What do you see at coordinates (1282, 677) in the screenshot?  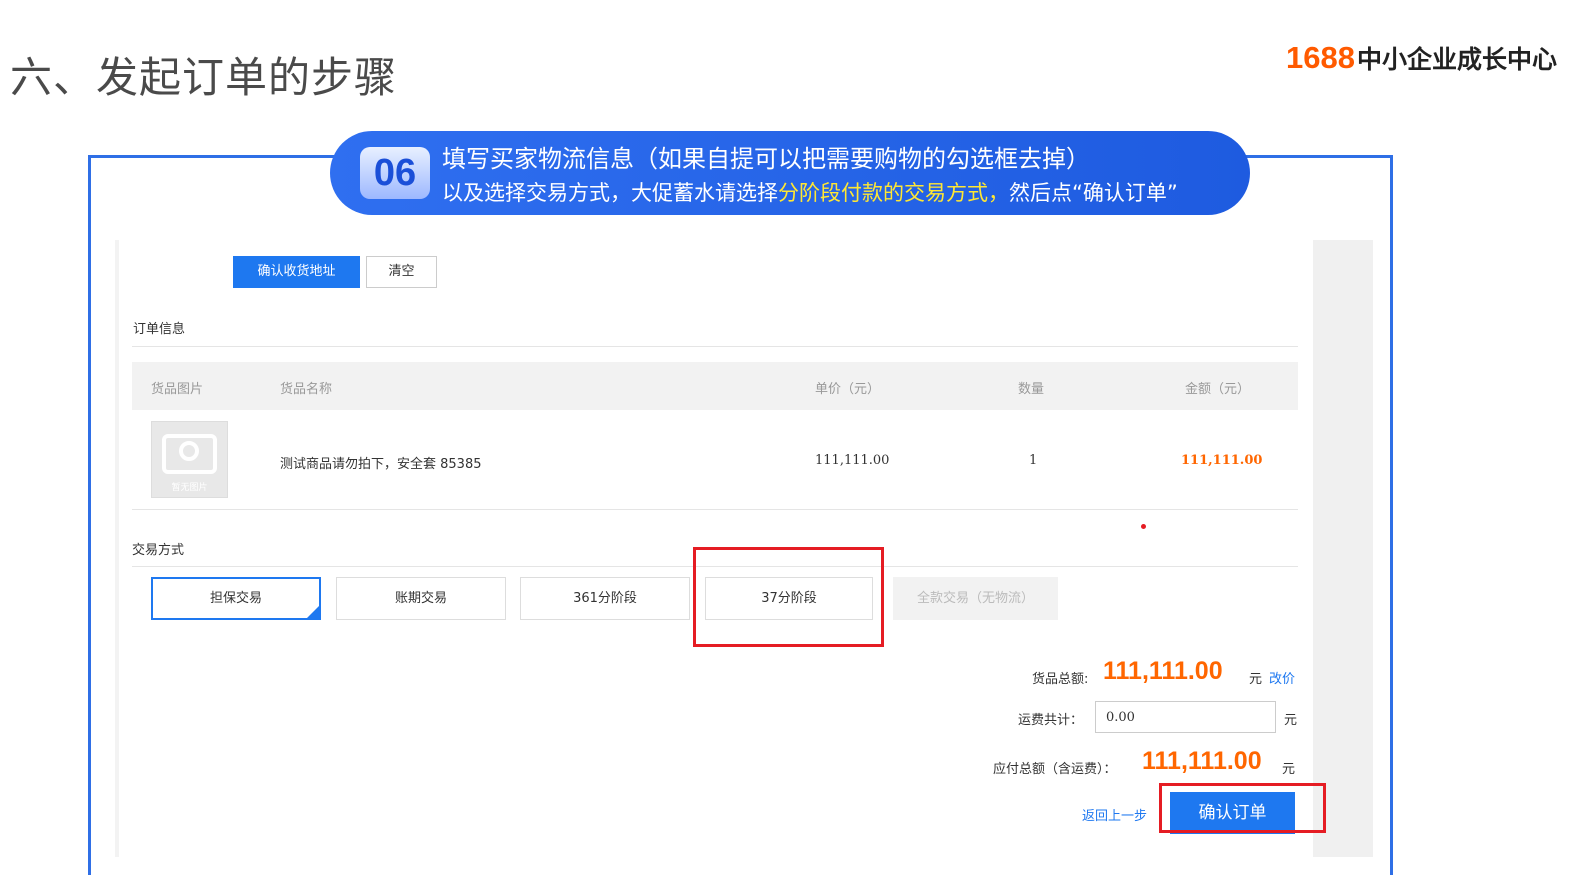 I see `change-price-link: 改价` at bounding box center [1282, 677].